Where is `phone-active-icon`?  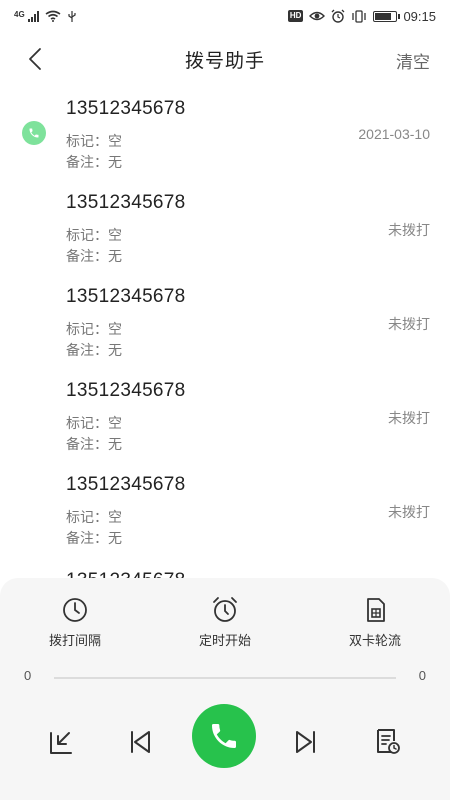 phone-active-icon is located at coordinates (34, 133).